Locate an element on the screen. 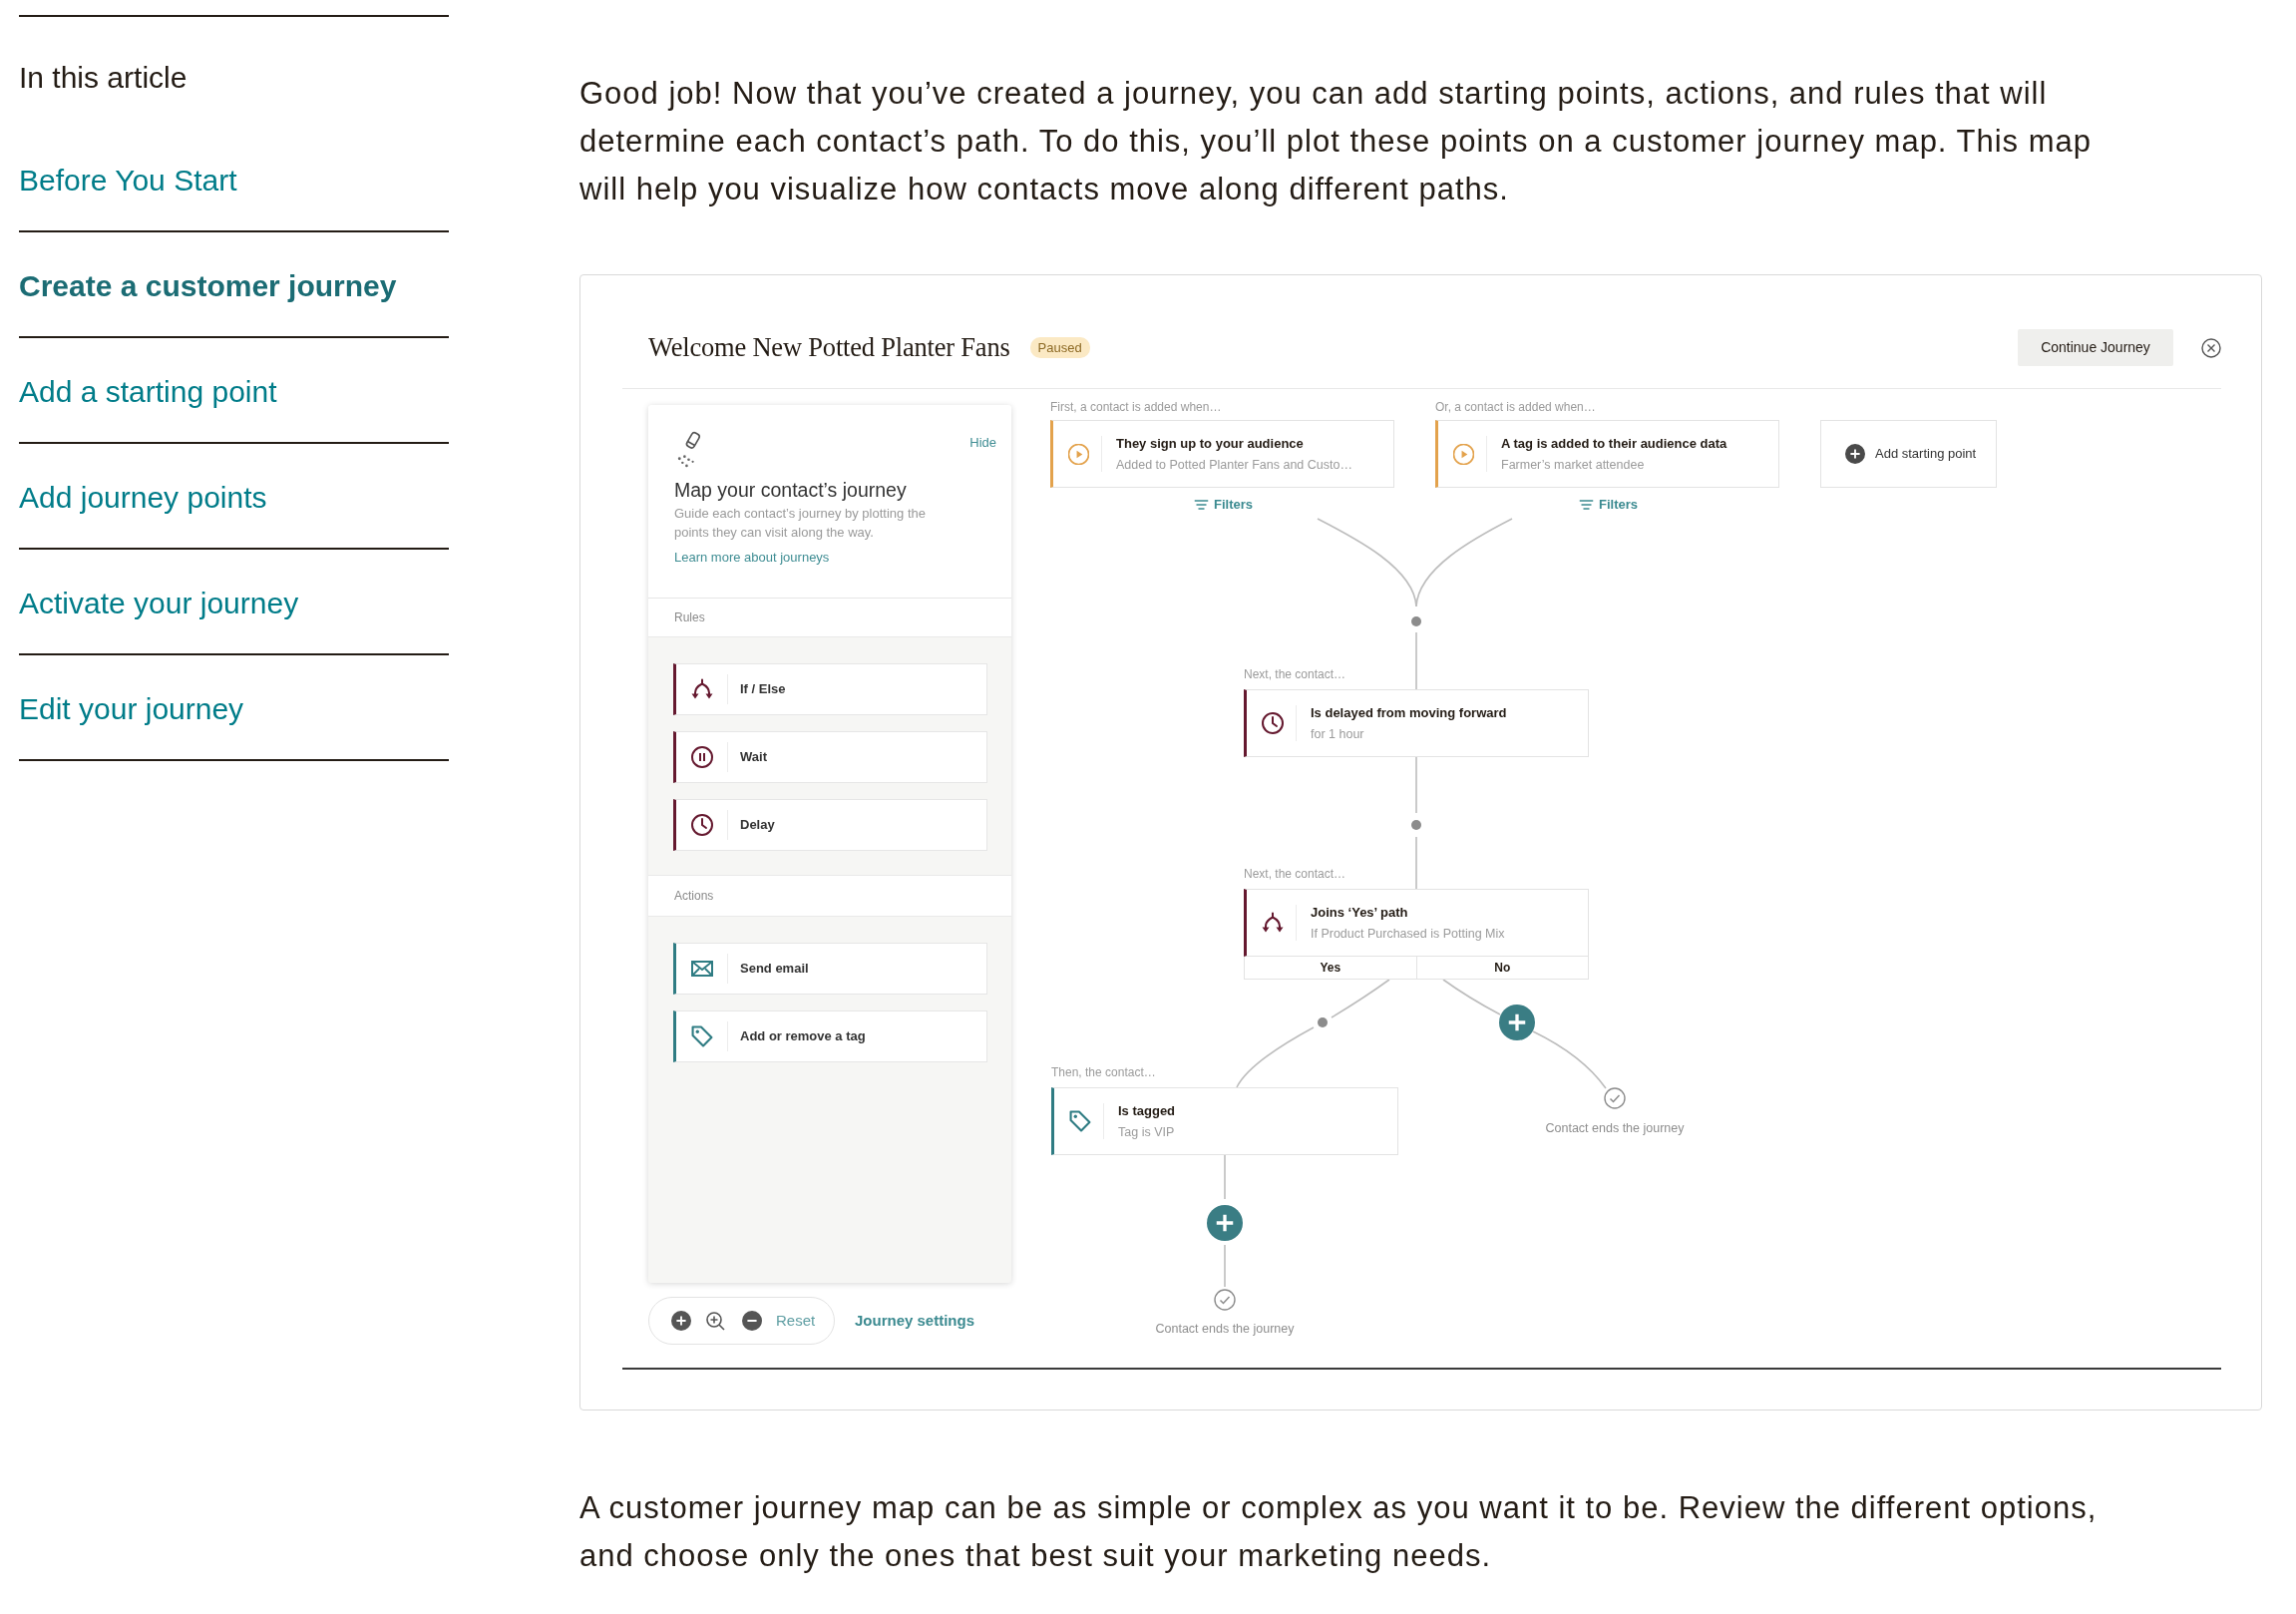  toc-link: Before You Start is located at coordinates (234, 180).